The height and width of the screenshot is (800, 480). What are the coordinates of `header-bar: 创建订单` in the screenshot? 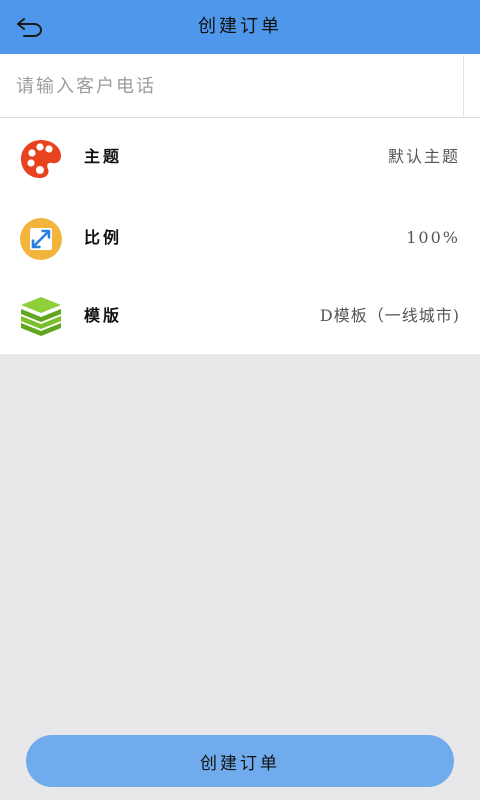 It's located at (240, 27).